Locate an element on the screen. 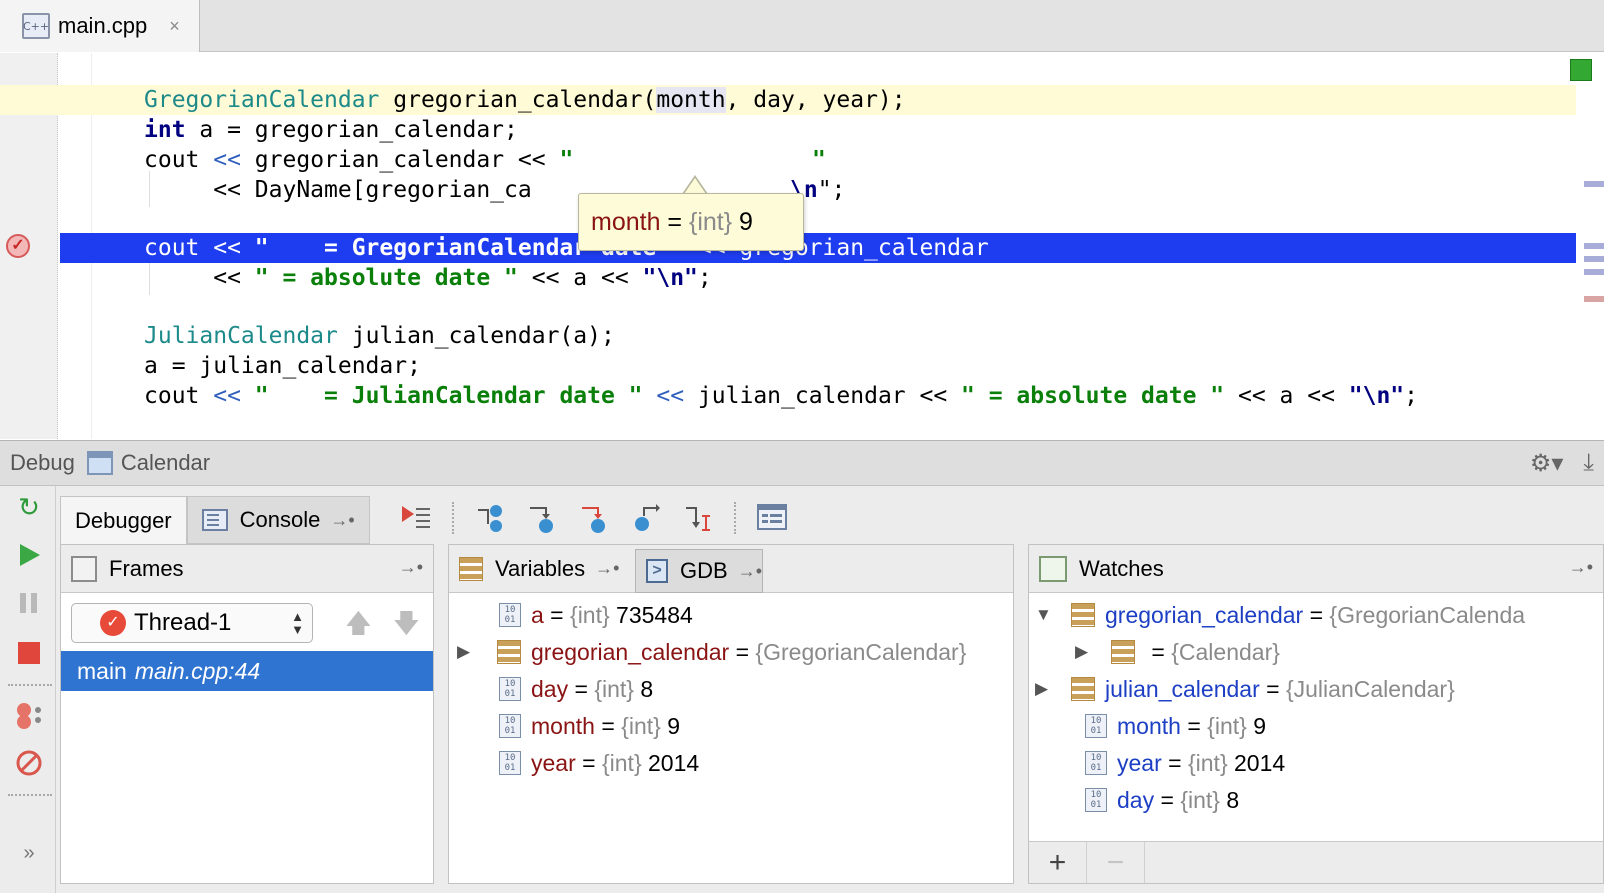 This screenshot has height=893, width=1604. watch-row: ▶ julian_calendar = {JulianCalendar} is located at coordinates (1245, 689).